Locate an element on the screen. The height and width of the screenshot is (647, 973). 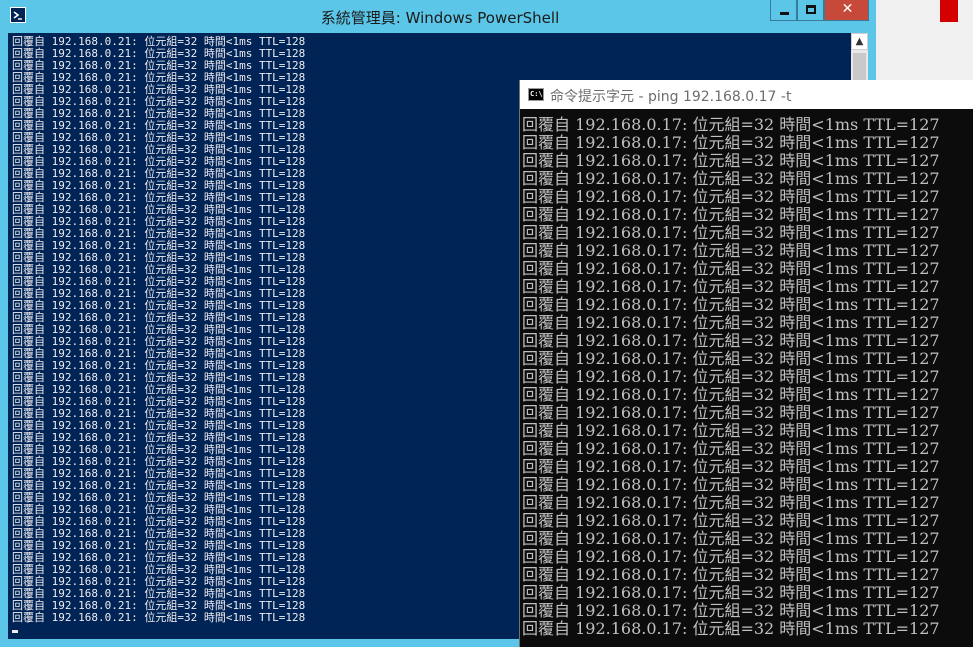
background-window is located at coordinates (924, 40).